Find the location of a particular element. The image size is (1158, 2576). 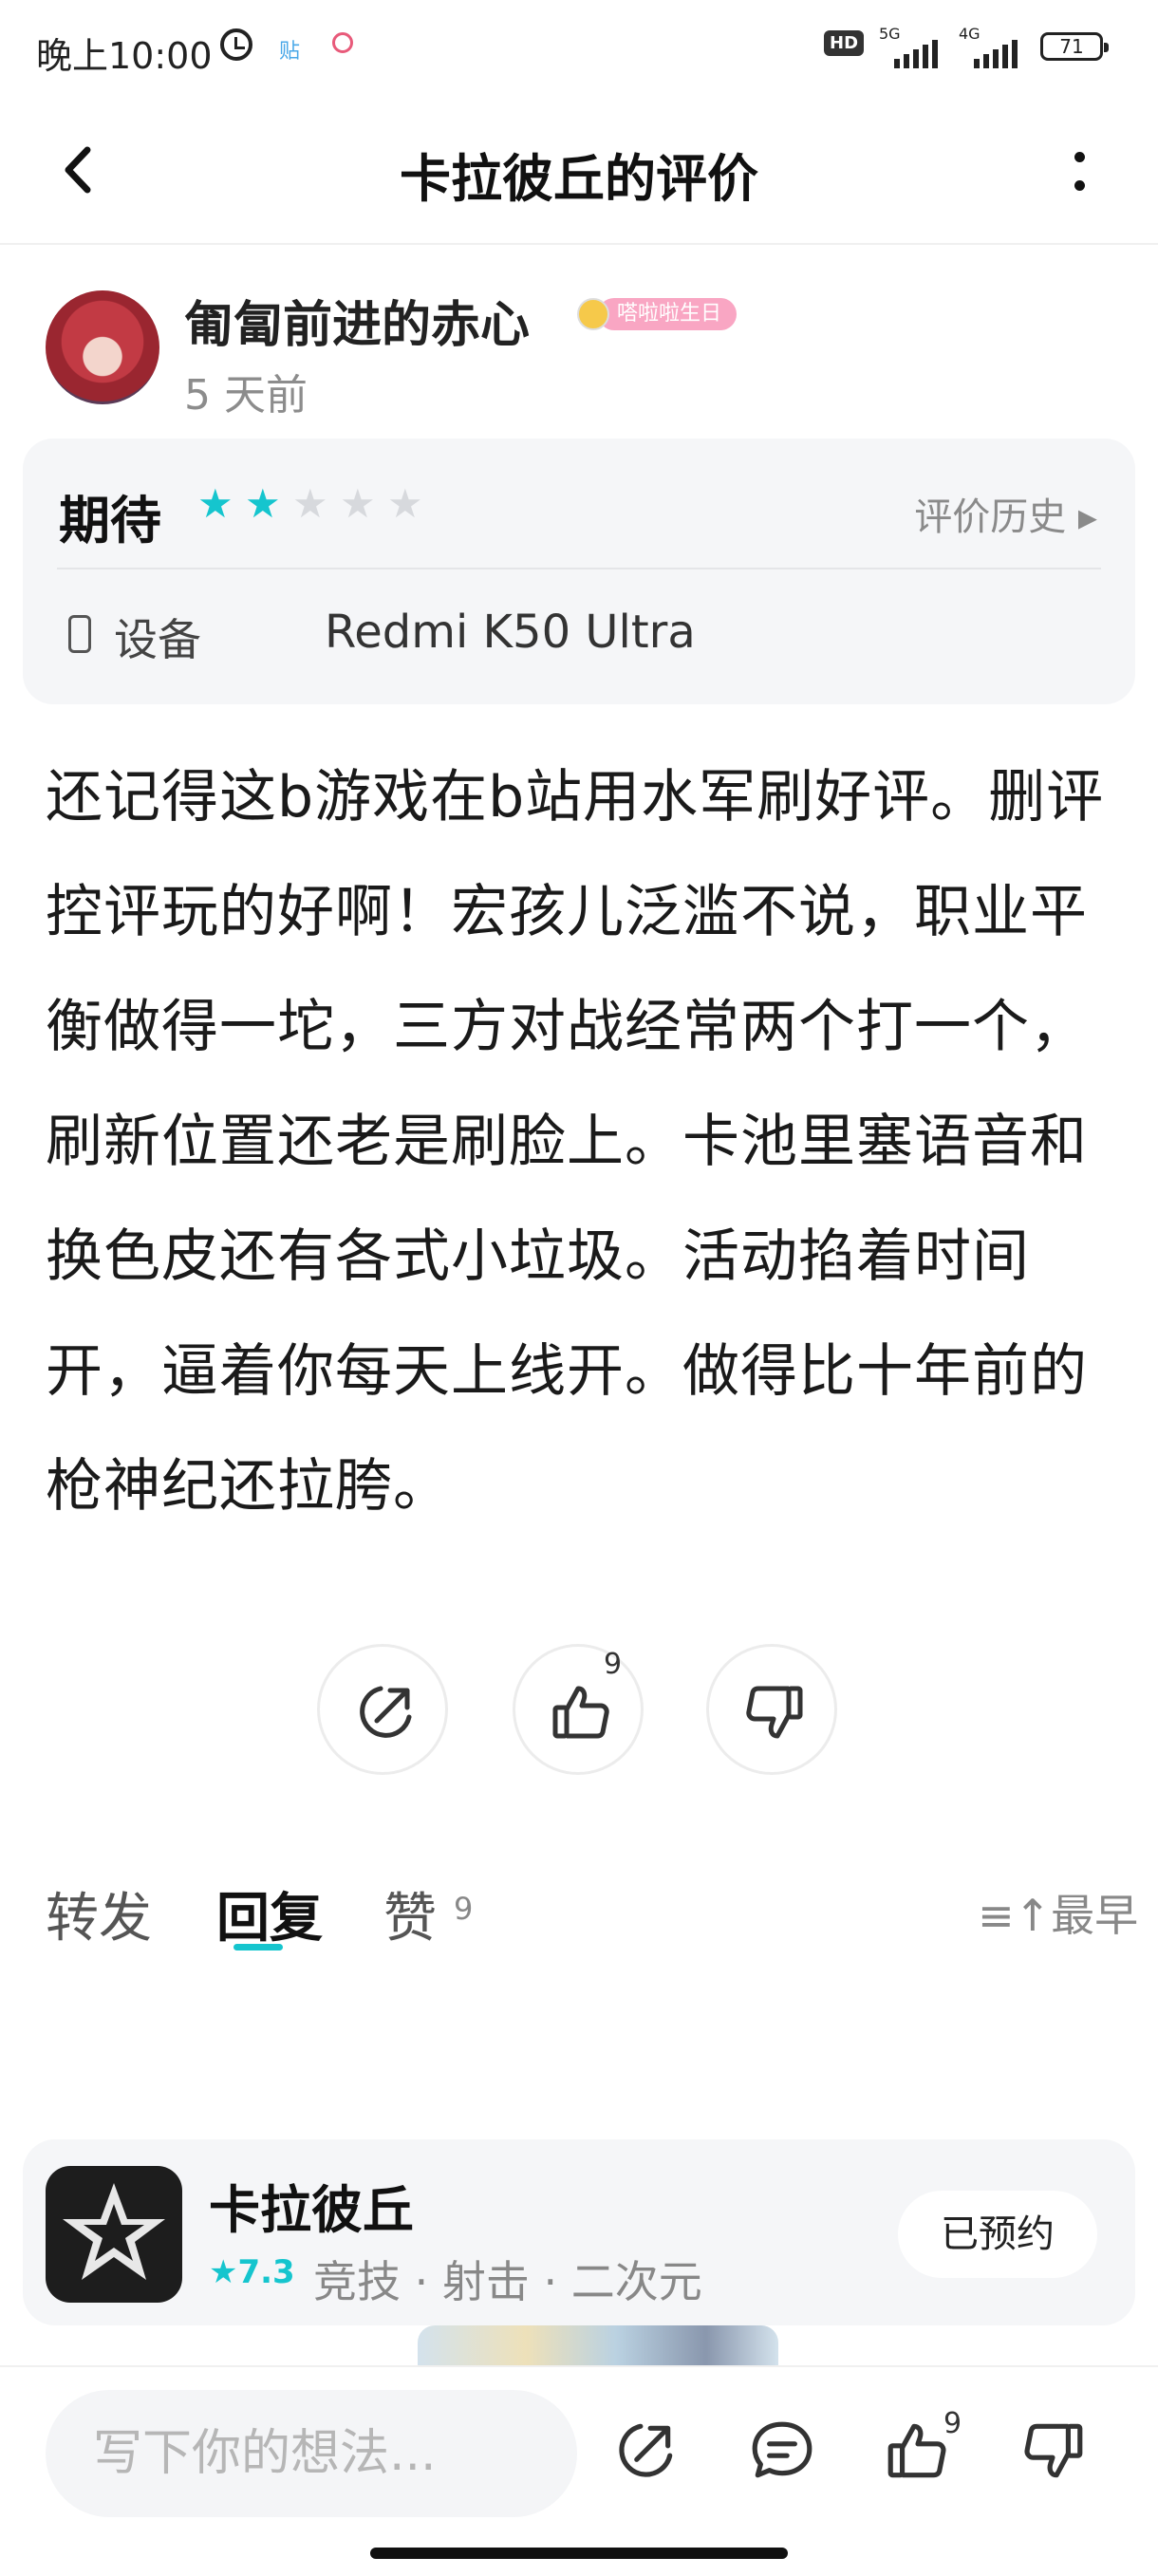

rating-label: 期待 is located at coordinates (110, 521).